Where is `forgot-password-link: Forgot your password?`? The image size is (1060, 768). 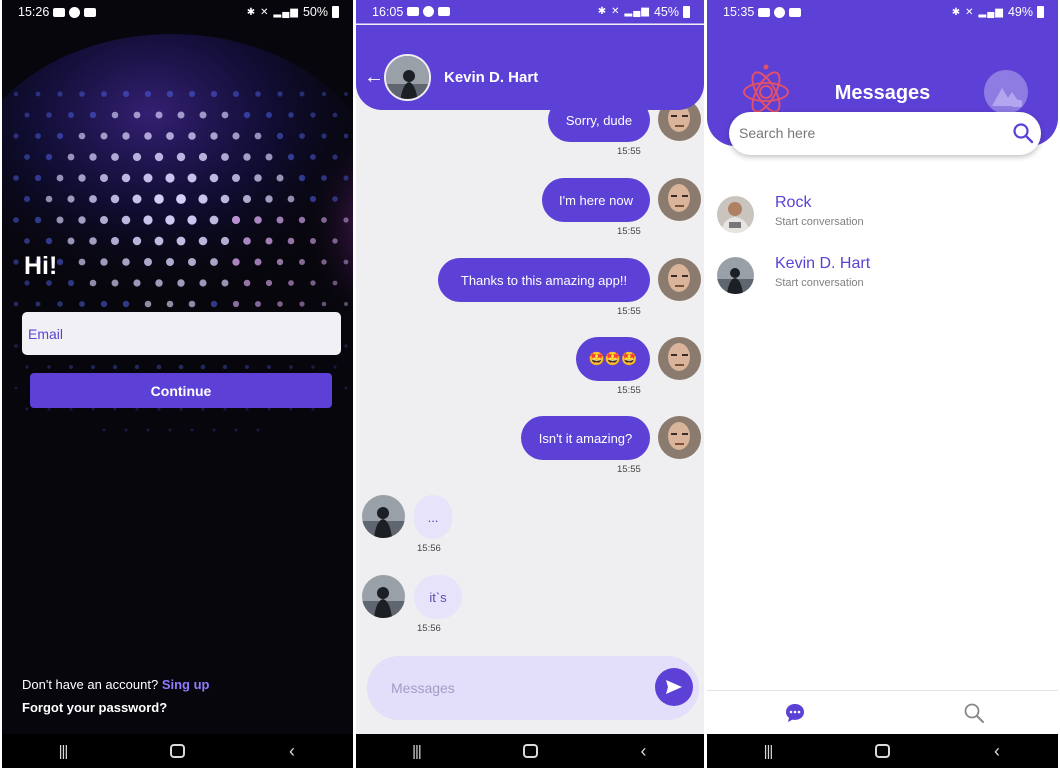 forgot-password-link: Forgot your password? is located at coordinates (94, 707).